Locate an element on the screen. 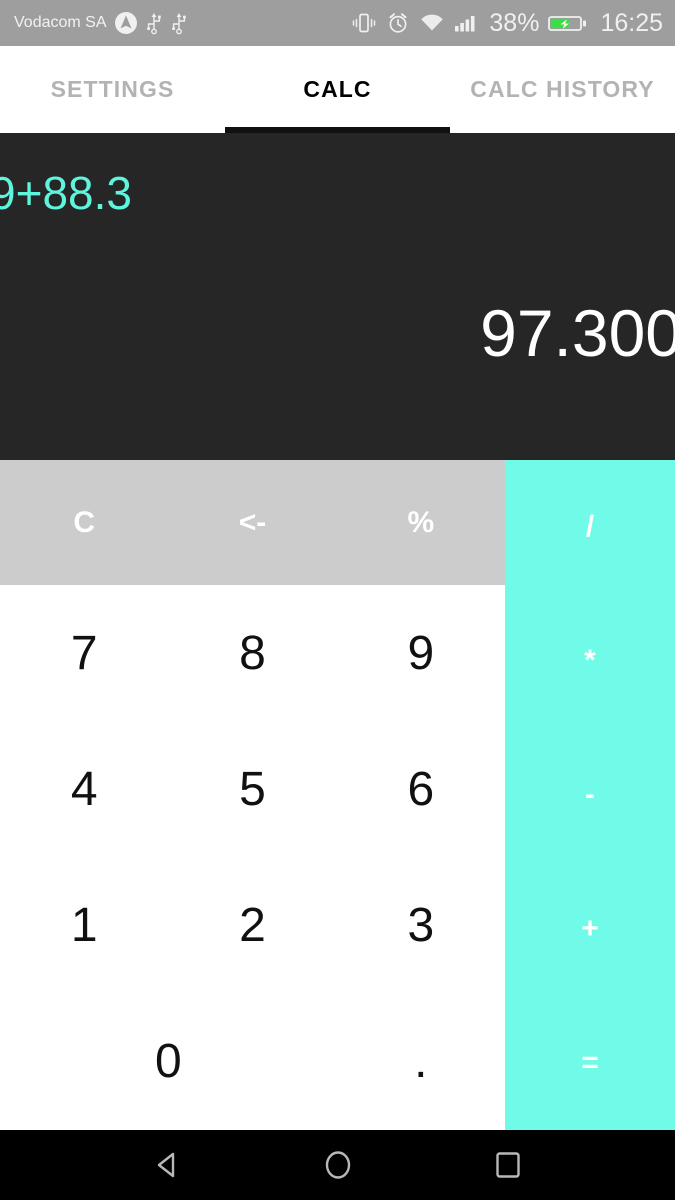 This screenshot has height=1200, width=675. number-row: 7 8 9 is located at coordinates (252, 653).